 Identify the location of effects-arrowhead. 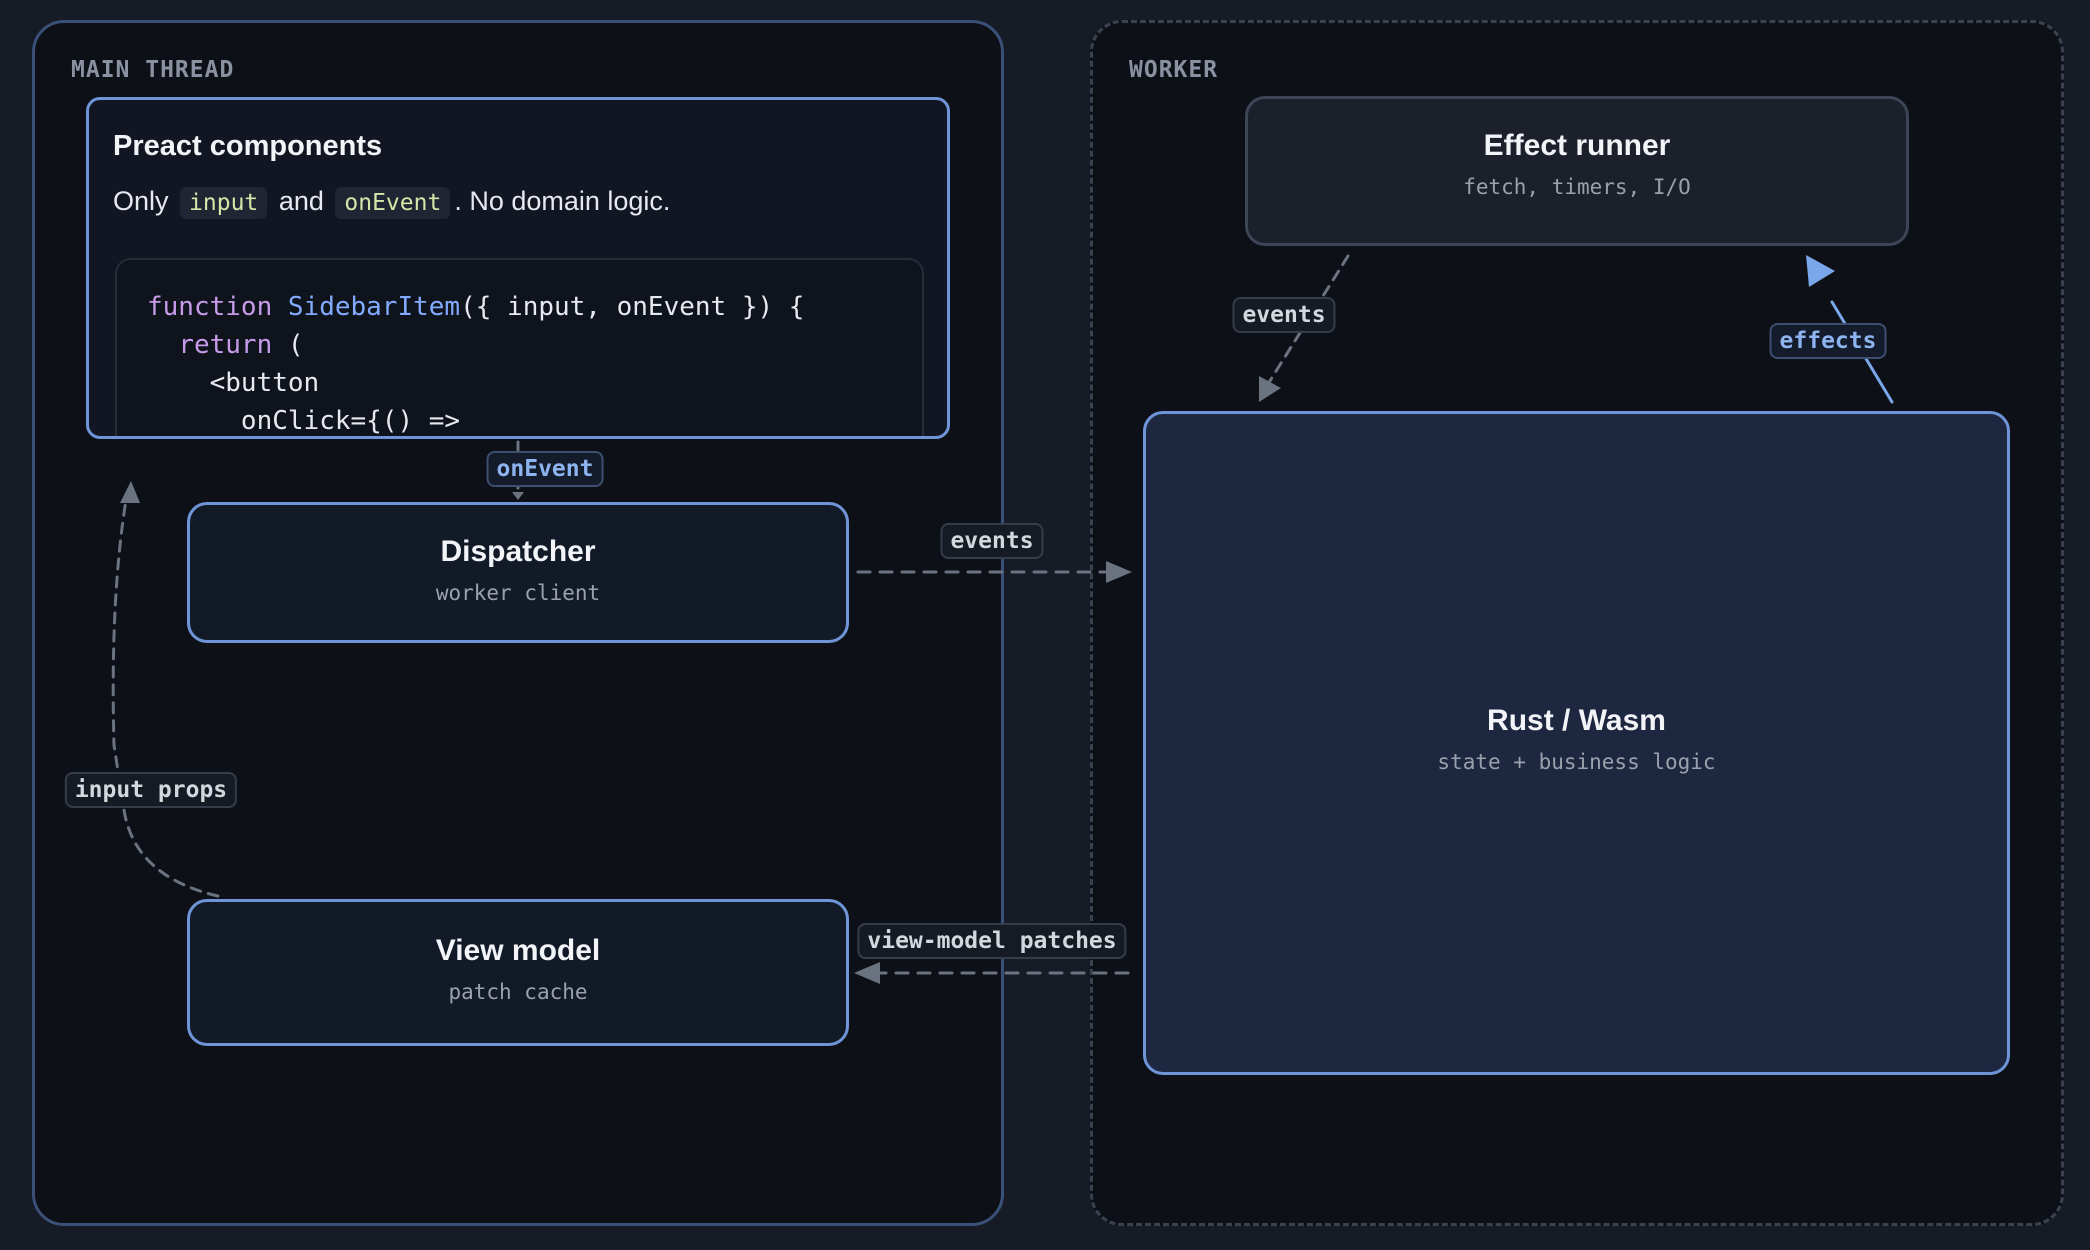
(1820, 271).